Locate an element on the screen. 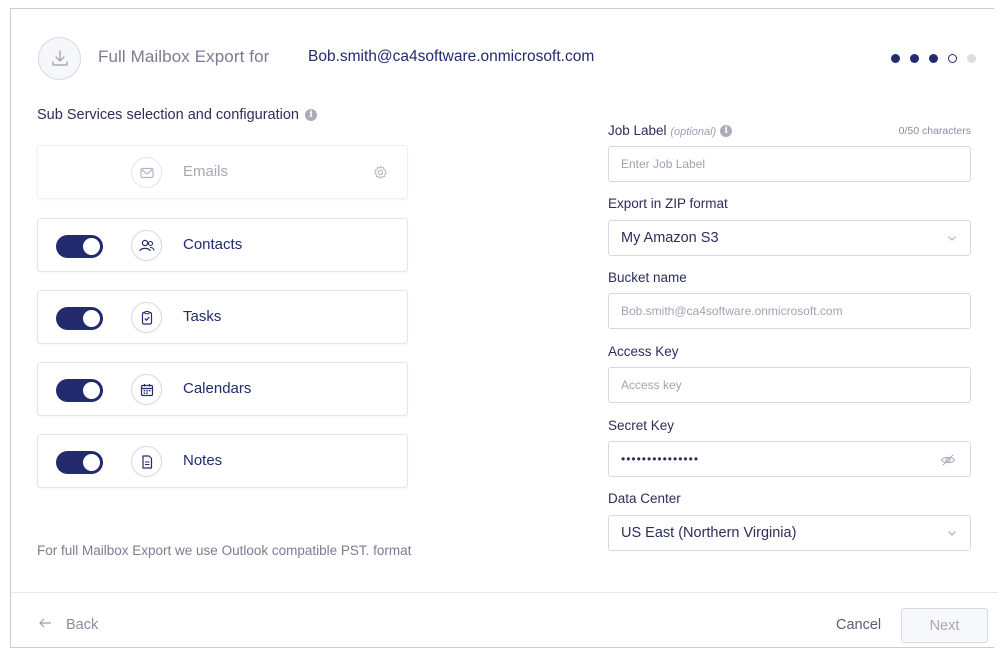 The height and width of the screenshot is (651, 998). access-key-input: Access key is located at coordinates (789, 385).